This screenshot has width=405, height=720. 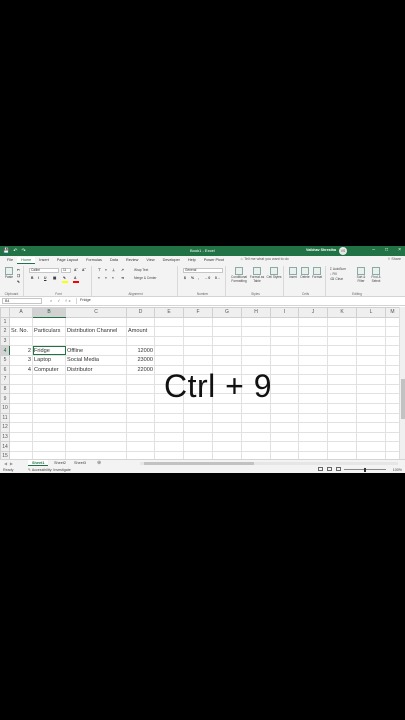 I want to click on tab-power-pivot: Power Pivot, so click(x=214, y=260).